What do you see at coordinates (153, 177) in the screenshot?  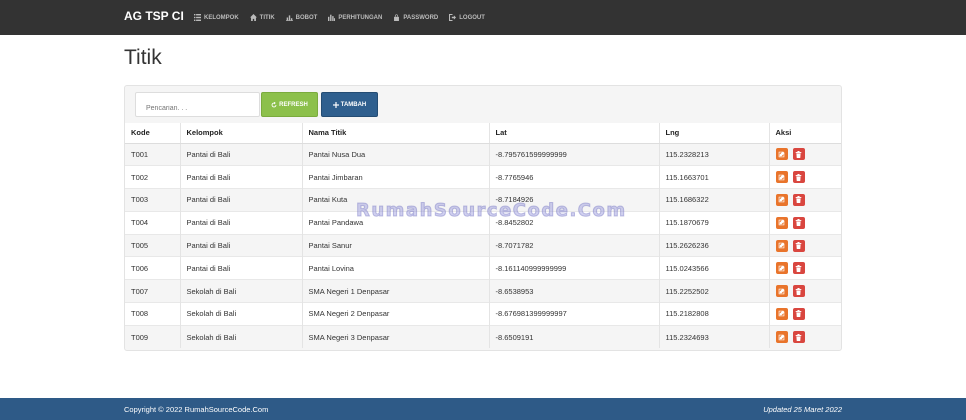 I see `cell-kode: T002` at bounding box center [153, 177].